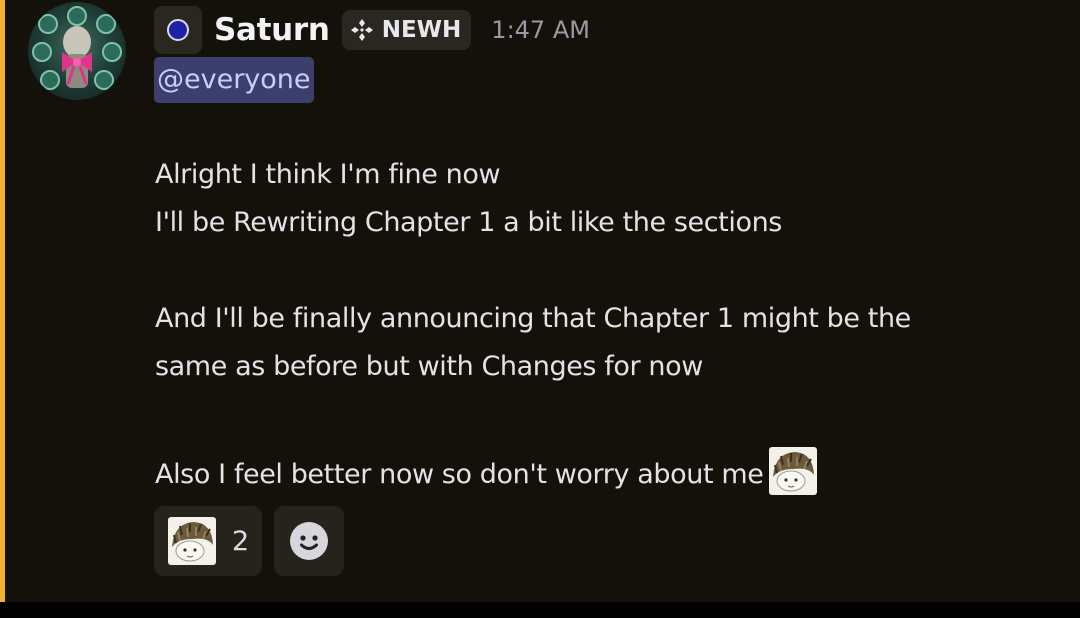 Image resolution: width=1080 pixels, height=618 pixels. Describe the element at coordinates (272, 30) in the screenshot. I see `author-name: Saturn` at that location.